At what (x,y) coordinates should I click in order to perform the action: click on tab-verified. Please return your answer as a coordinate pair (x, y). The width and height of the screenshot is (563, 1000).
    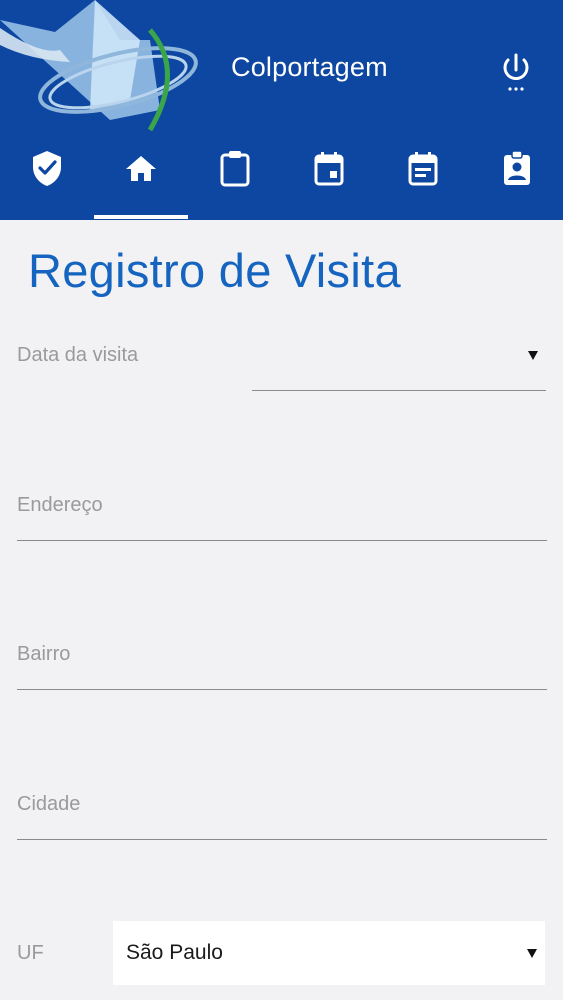
    Looking at the image, I should click on (47, 180).